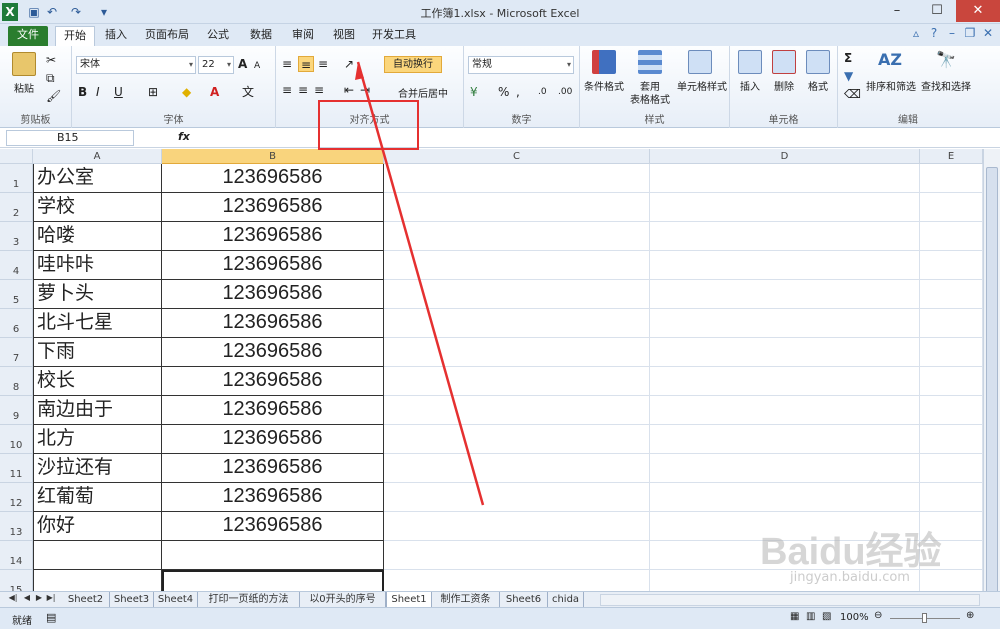 The image size is (1000, 629). I want to click on baidu-watermark: Baidu经验 jingyan.baidu.com, so click(875, 555).